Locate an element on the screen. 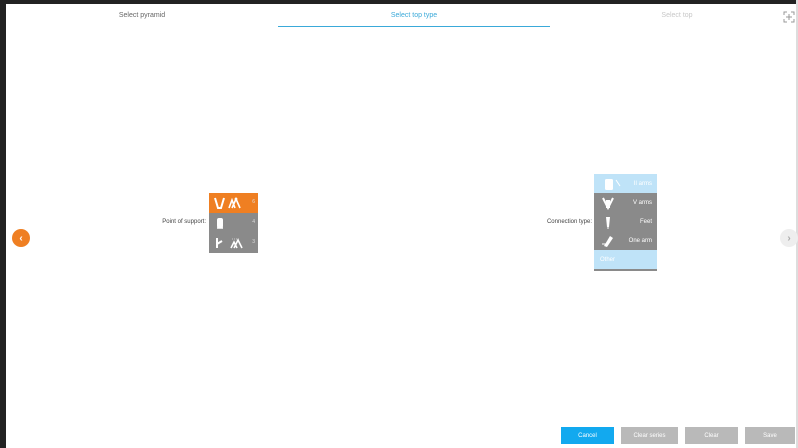 The image size is (798, 448). three-point-support-icon is located at coordinates (229, 243).